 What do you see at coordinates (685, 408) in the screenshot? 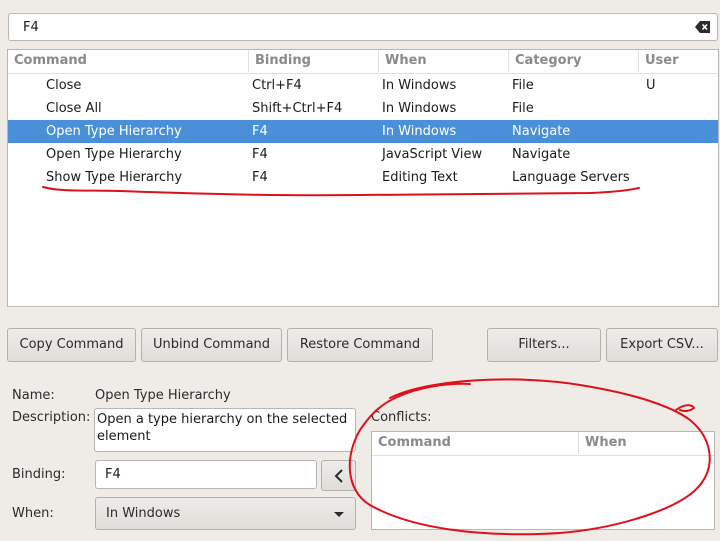
I see `annotation-circle-tail` at bounding box center [685, 408].